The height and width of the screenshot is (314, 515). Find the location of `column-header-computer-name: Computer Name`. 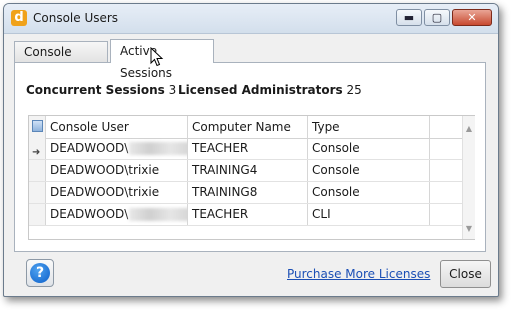

column-header-computer-name: Computer Name is located at coordinates (248, 127).